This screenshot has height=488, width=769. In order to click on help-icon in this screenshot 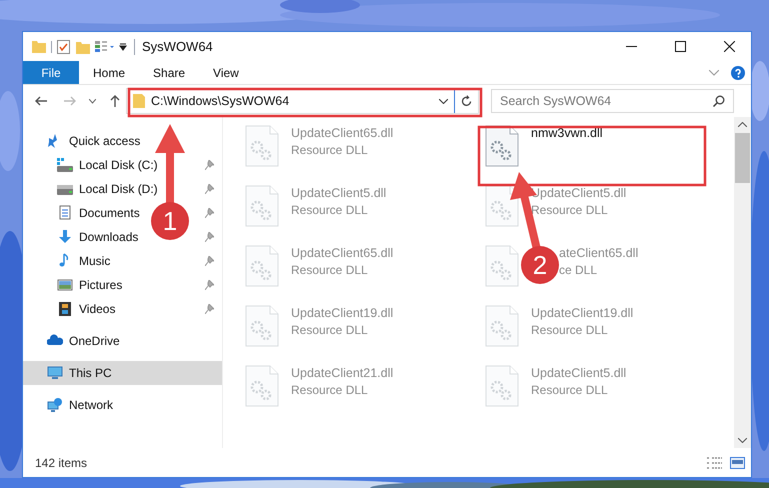, I will do `click(738, 73)`.